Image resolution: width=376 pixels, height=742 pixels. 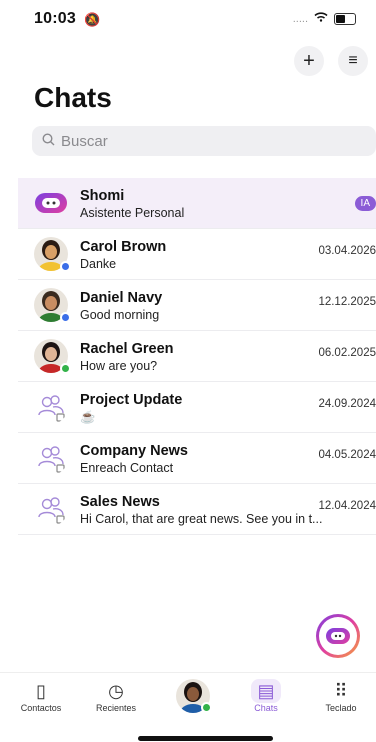 I want to click on tab-label: Chats, so click(x=266, y=708).